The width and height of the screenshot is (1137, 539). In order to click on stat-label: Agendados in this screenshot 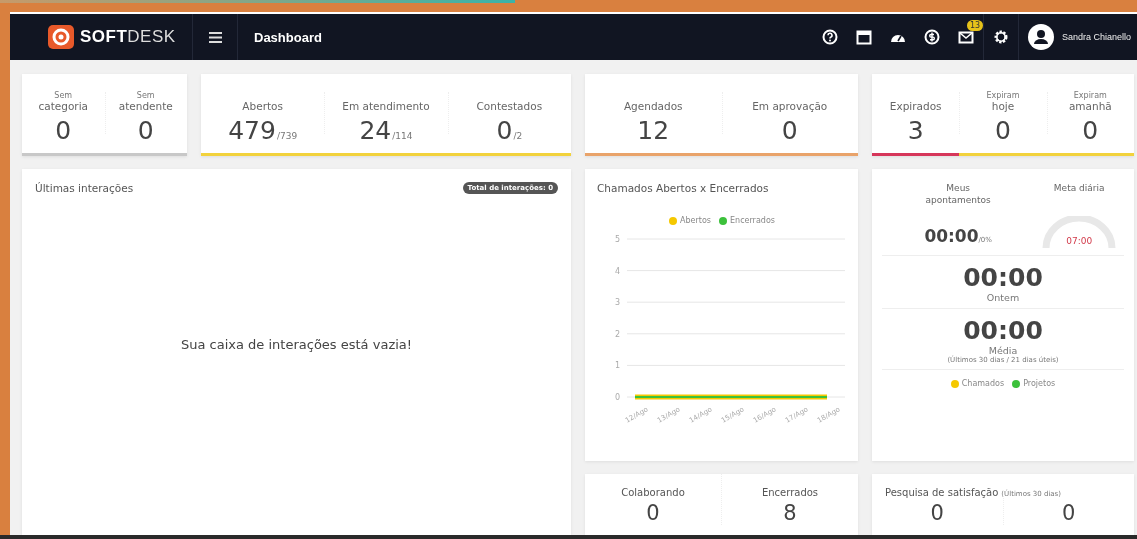, I will do `click(653, 106)`.